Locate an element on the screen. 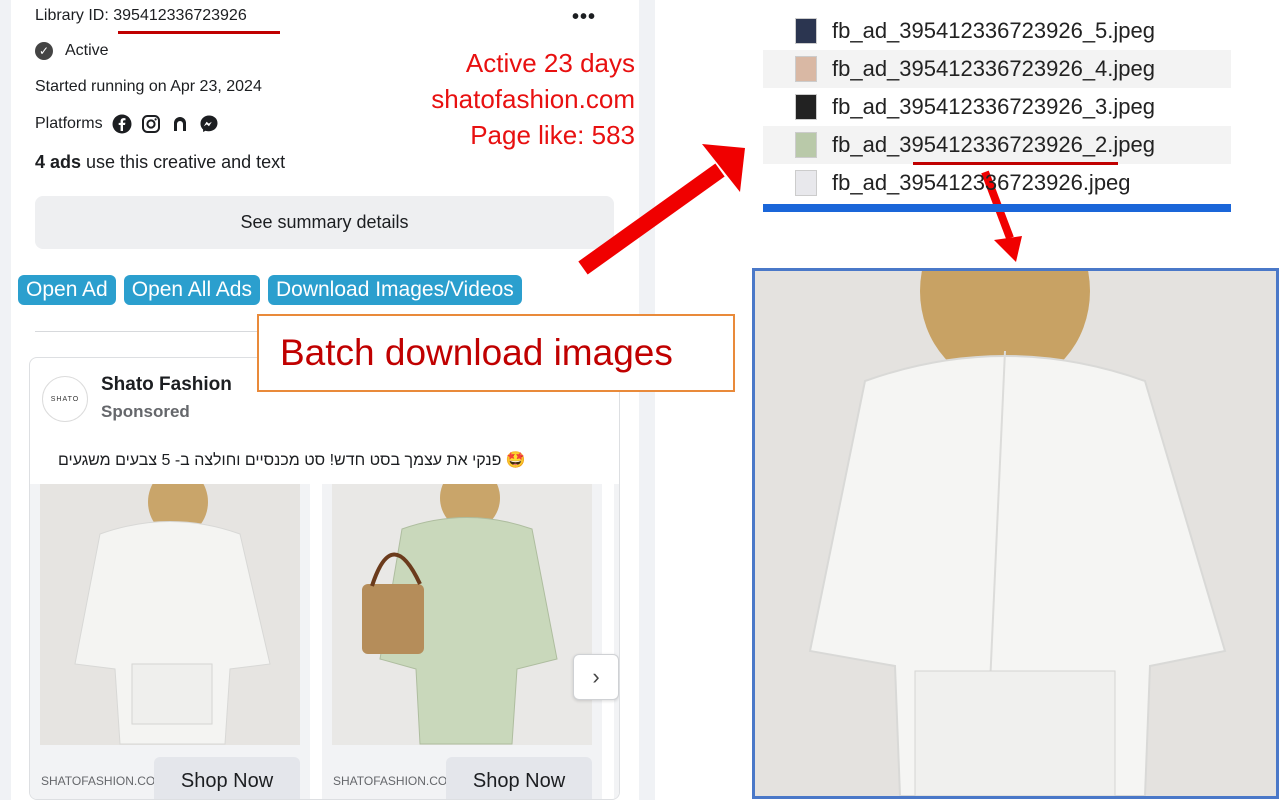 The height and width of the screenshot is (800, 1280). file-selection-highlight is located at coordinates (997, 208).